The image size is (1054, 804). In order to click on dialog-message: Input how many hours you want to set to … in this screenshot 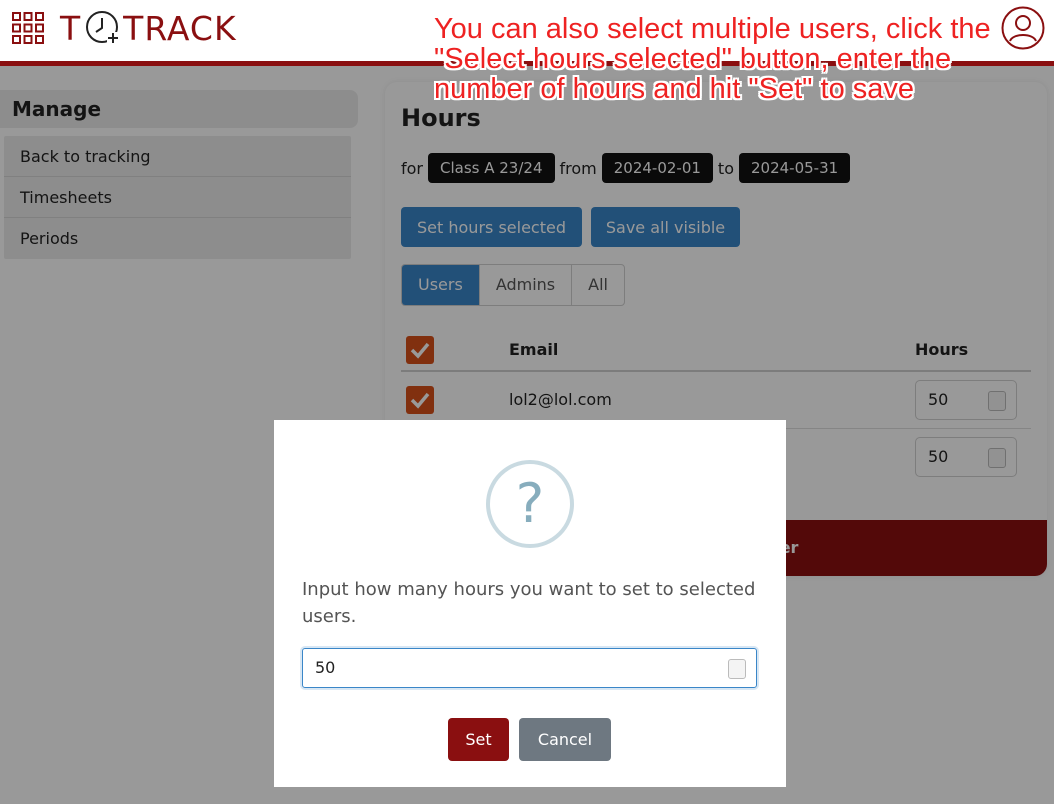, I will do `click(529, 603)`.